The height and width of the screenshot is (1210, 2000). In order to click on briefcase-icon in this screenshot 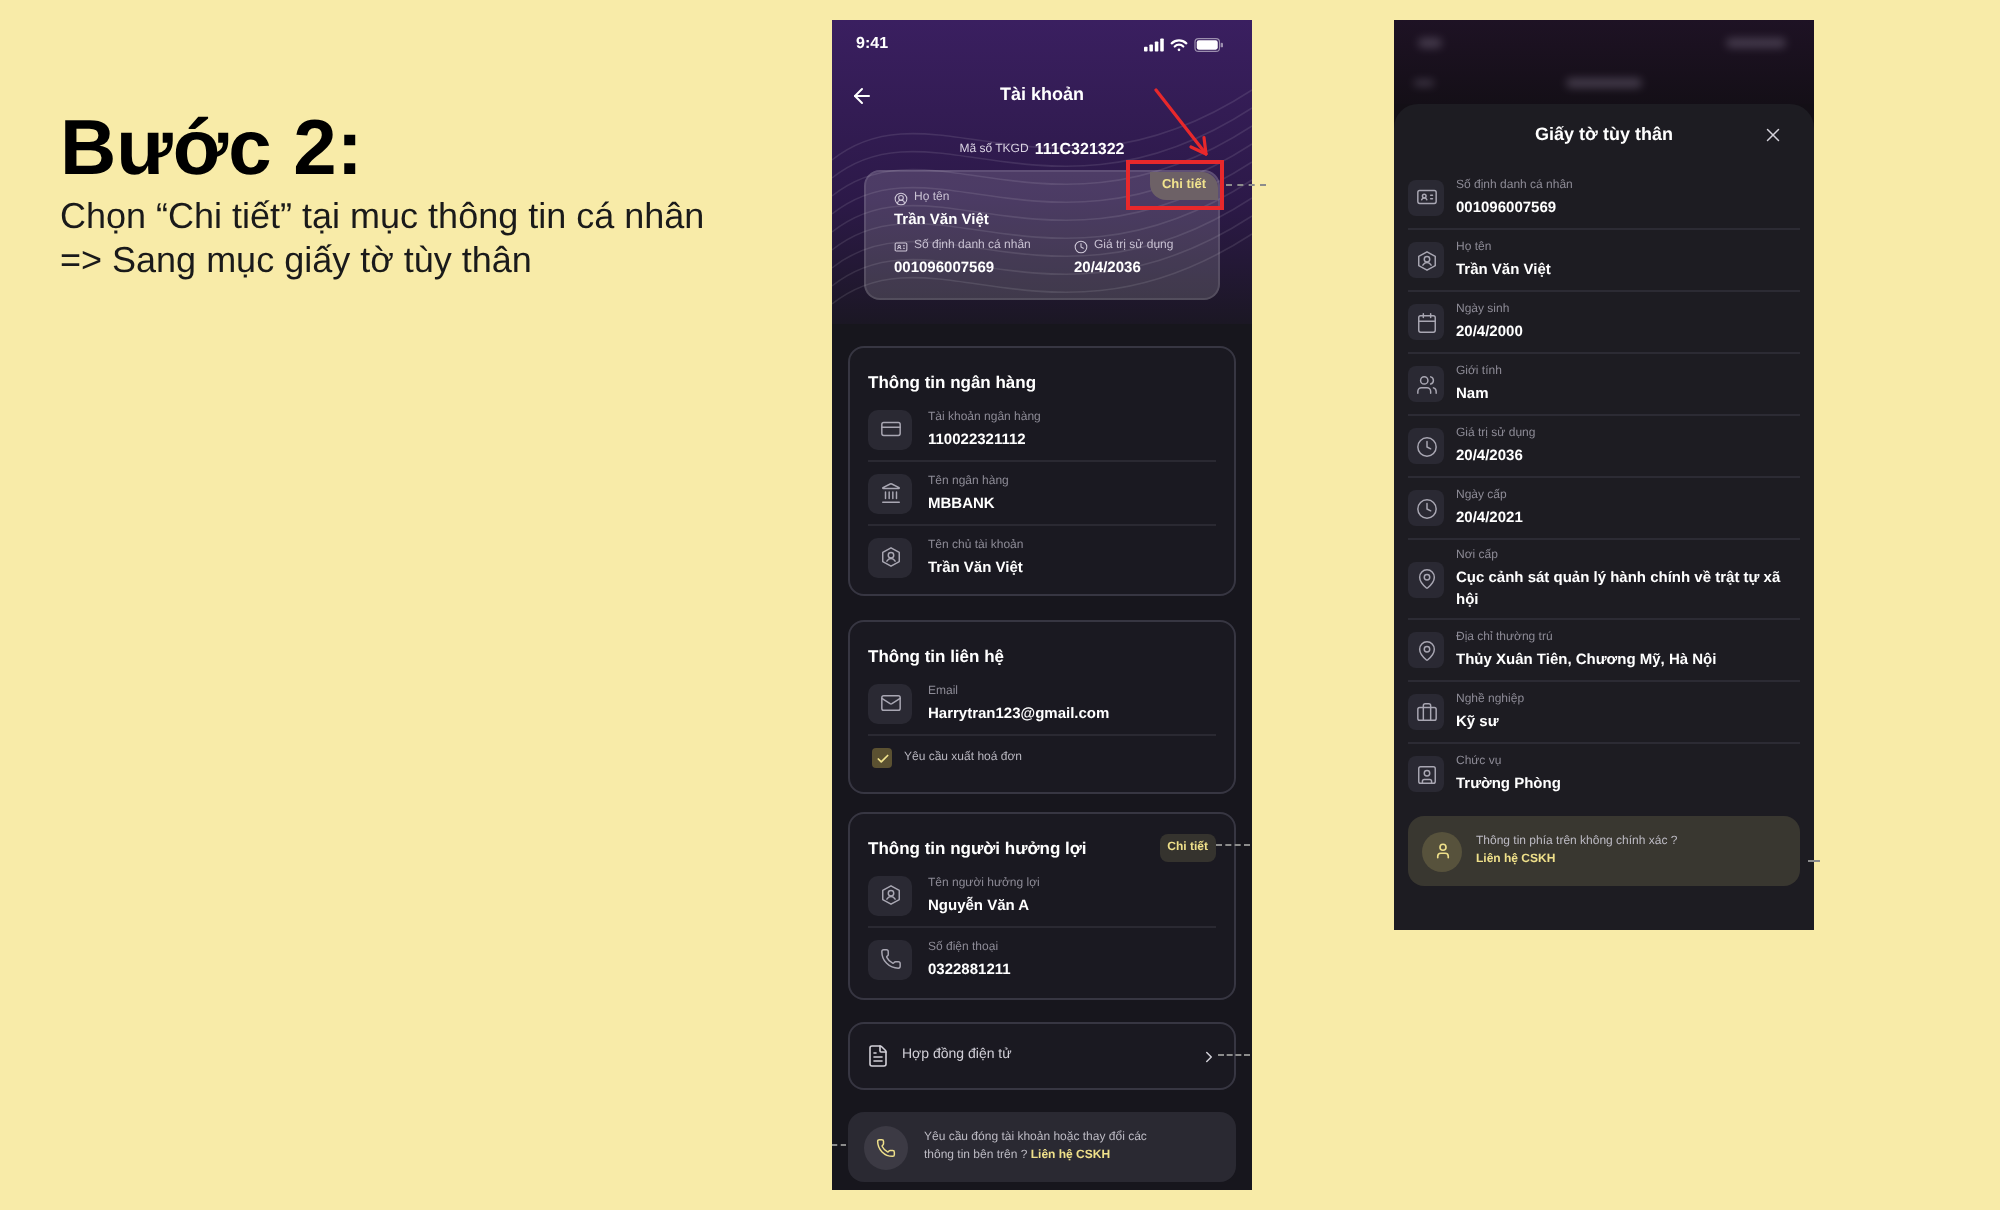, I will do `click(1426, 712)`.